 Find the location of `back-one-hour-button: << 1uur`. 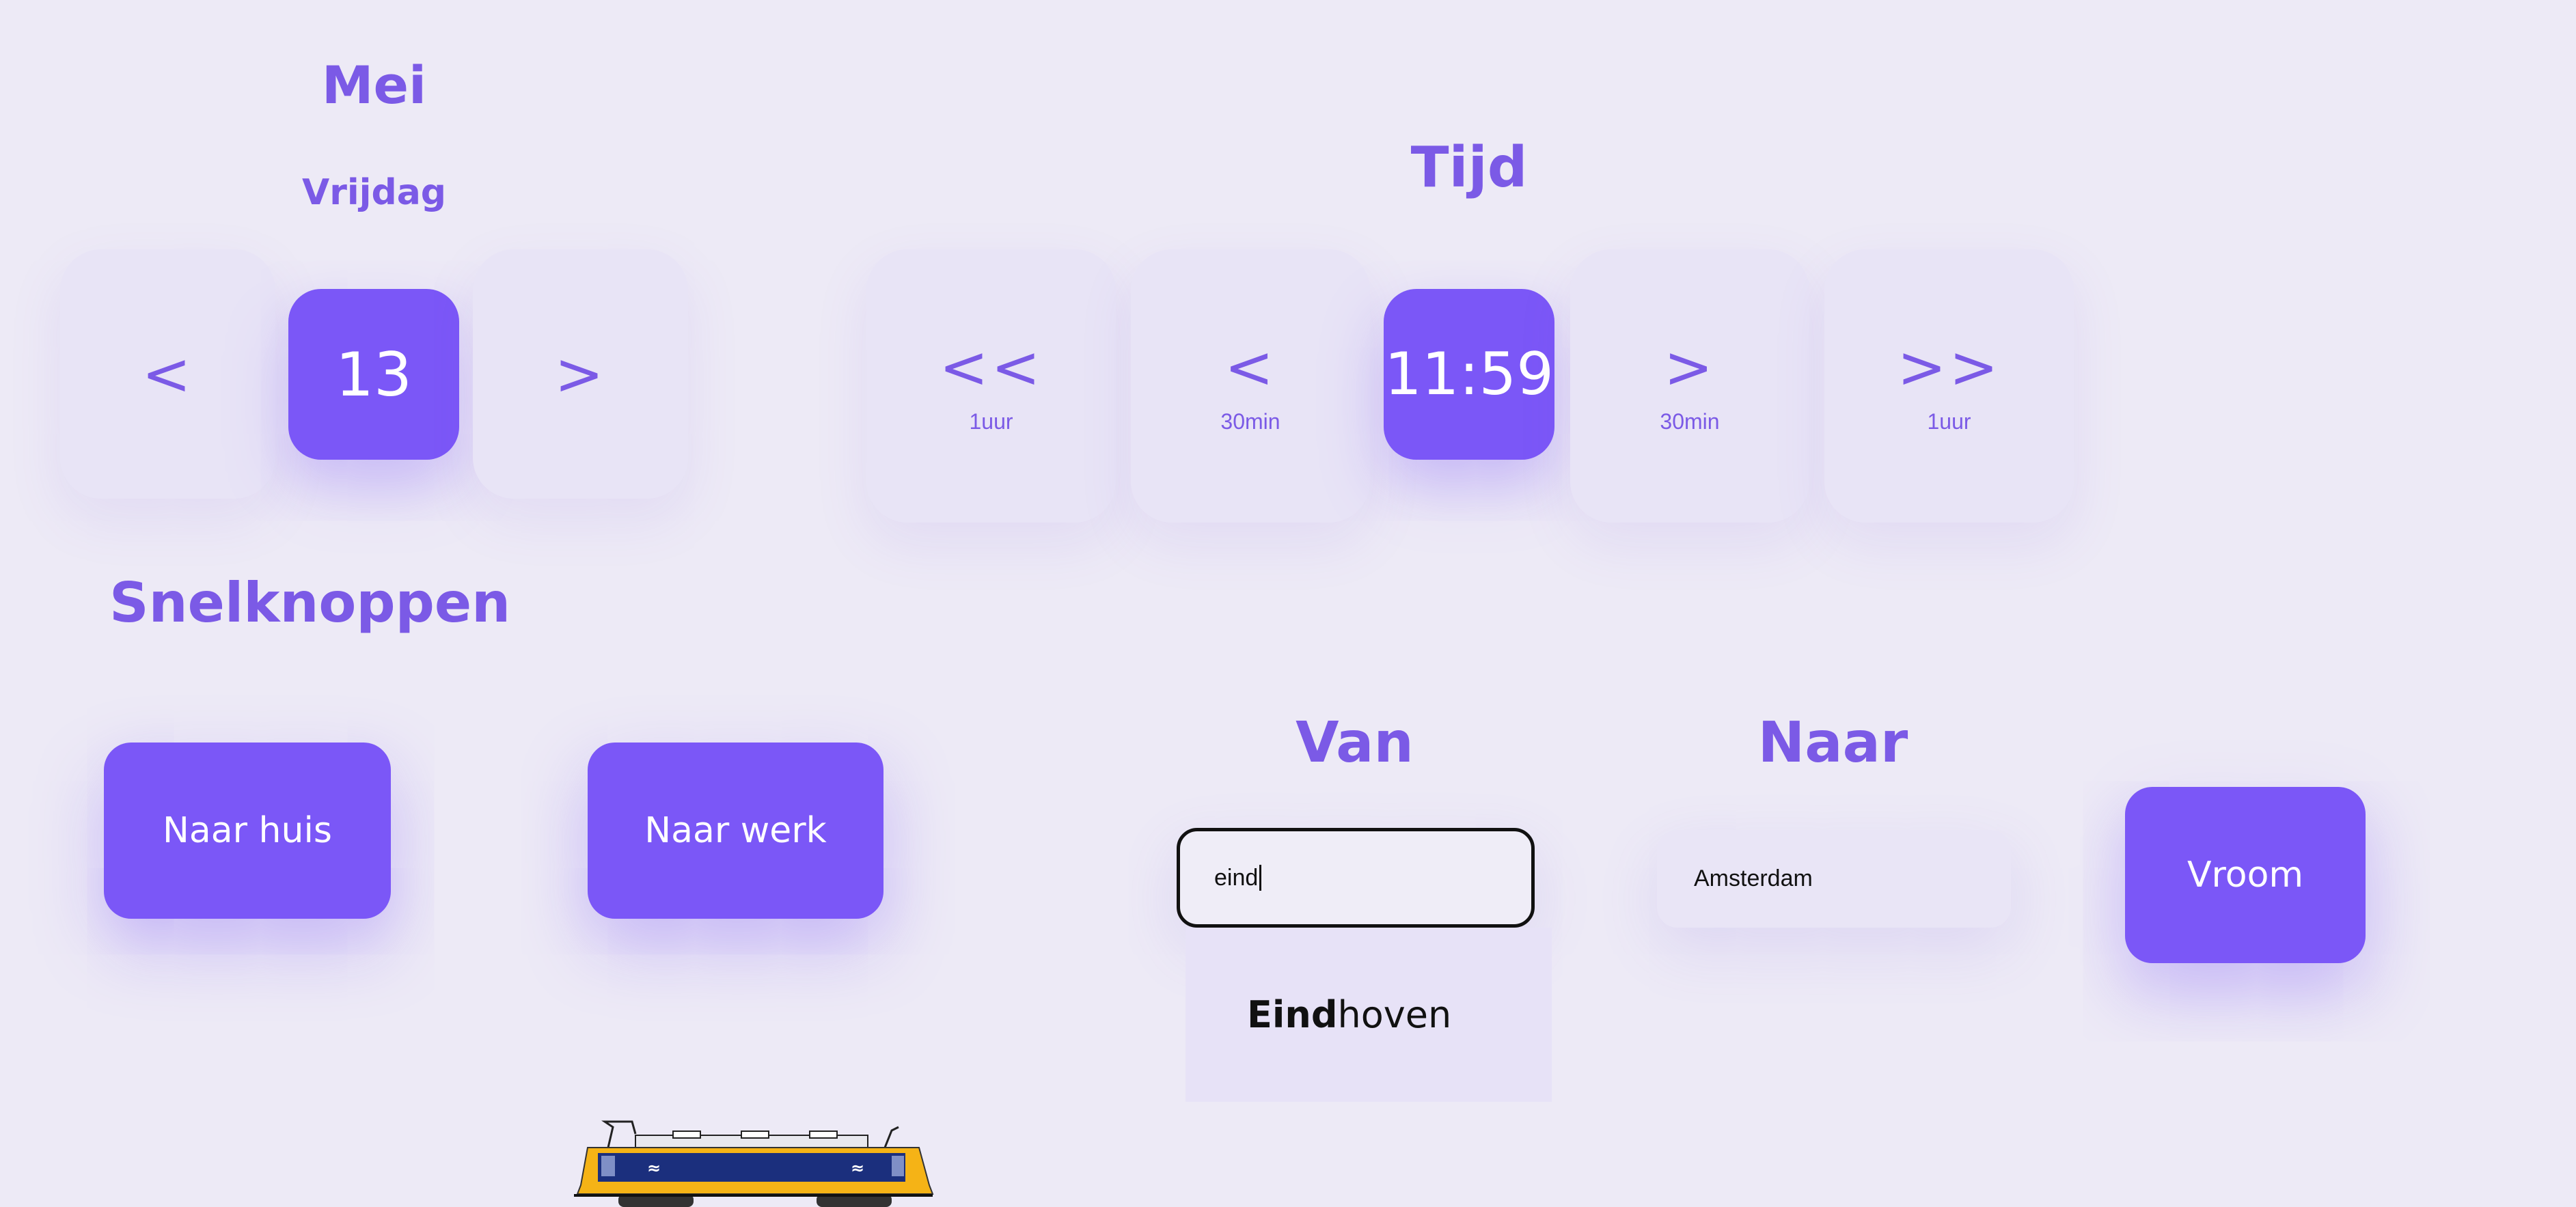

back-one-hour-button: << 1uur is located at coordinates (991, 386).